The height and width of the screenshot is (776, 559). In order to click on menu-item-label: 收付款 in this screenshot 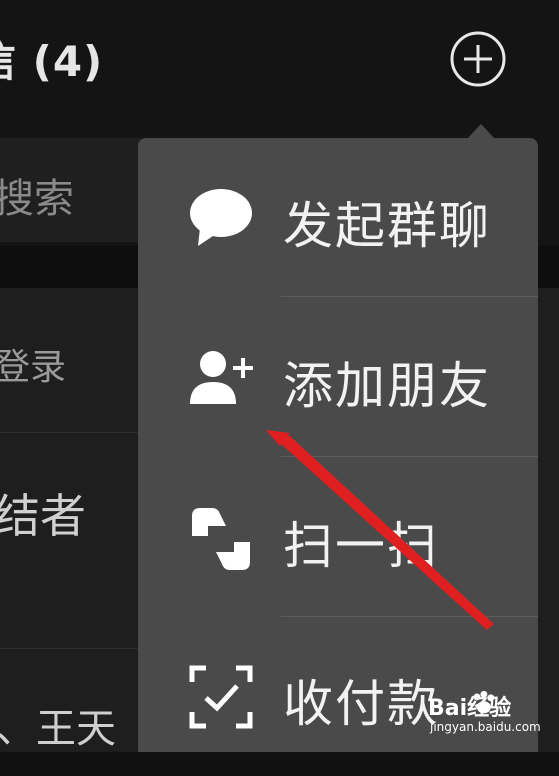, I will do `click(361, 704)`.